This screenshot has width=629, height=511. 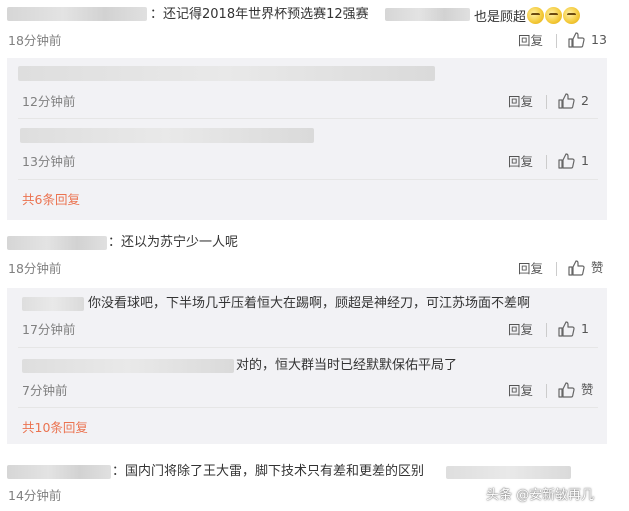 I want to click on more-replies-link: 共6条回复, so click(x=51, y=200).